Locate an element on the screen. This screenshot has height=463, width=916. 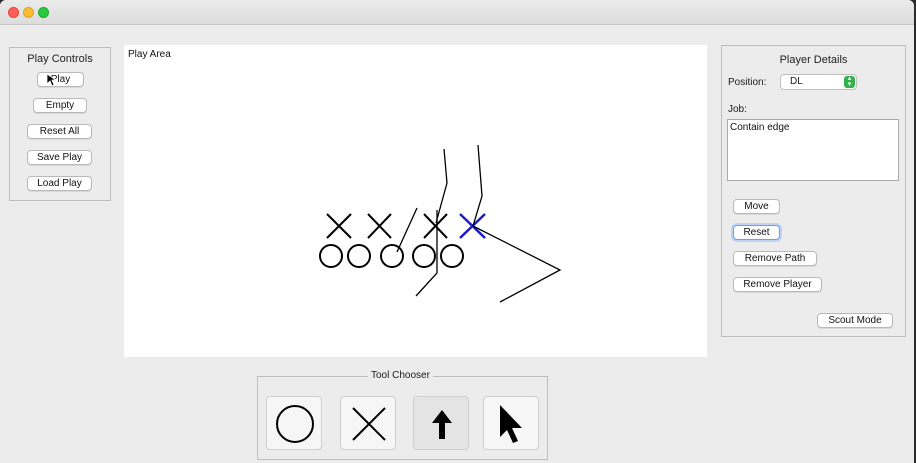
move-button: Move is located at coordinates (756, 206).